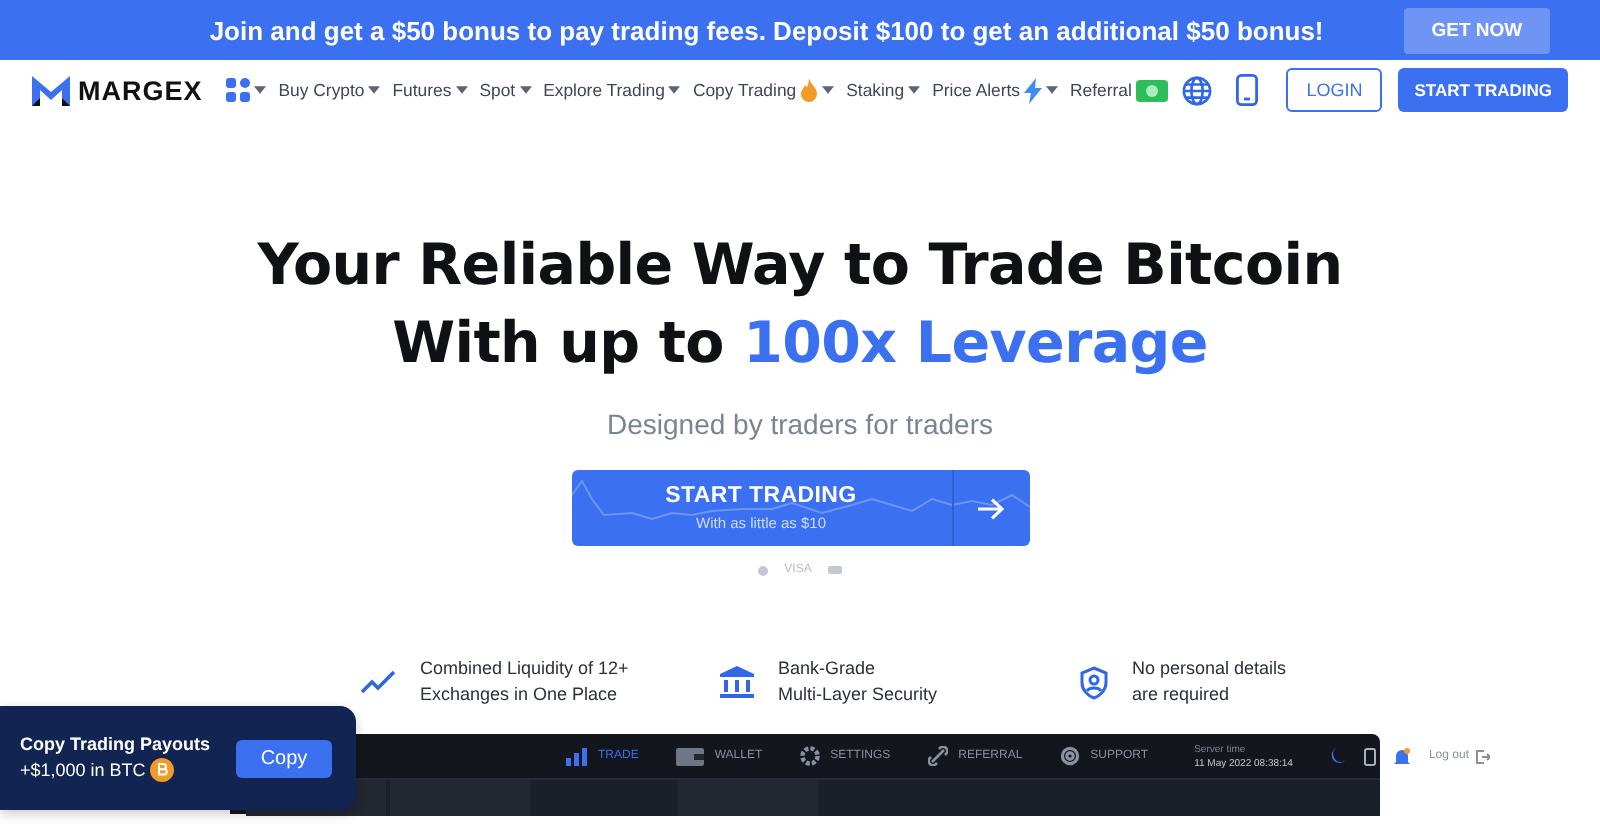 The image size is (1600, 826). What do you see at coordinates (800, 265) in the screenshot?
I see `headline: Your Reliable Way to Trade Bitcoin` at bounding box center [800, 265].